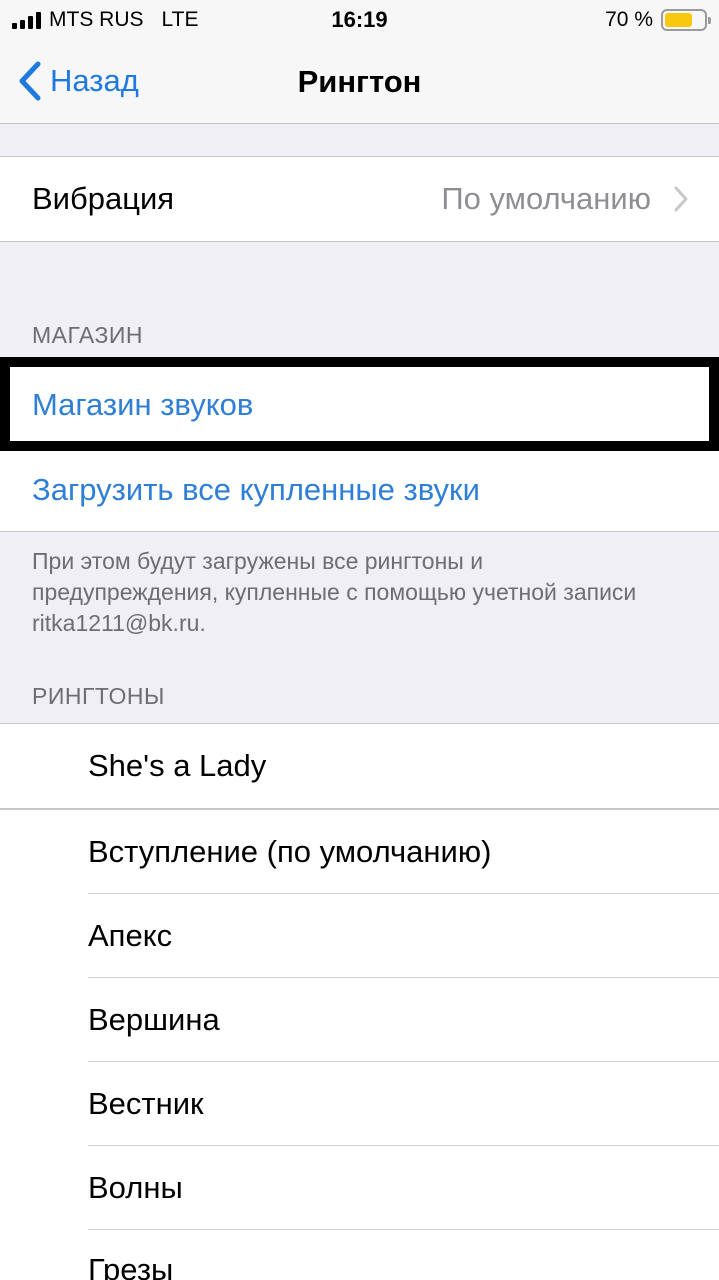 This screenshot has height=1280, width=719. Describe the element at coordinates (678, 20) in the screenshot. I see `battery-fill` at that location.